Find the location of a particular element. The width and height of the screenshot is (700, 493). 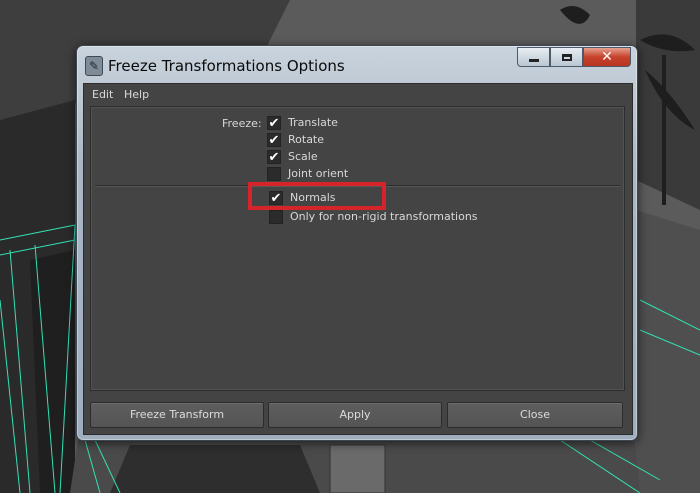

freeze-transform-button: Freeze Transform is located at coordinates (177, 415).